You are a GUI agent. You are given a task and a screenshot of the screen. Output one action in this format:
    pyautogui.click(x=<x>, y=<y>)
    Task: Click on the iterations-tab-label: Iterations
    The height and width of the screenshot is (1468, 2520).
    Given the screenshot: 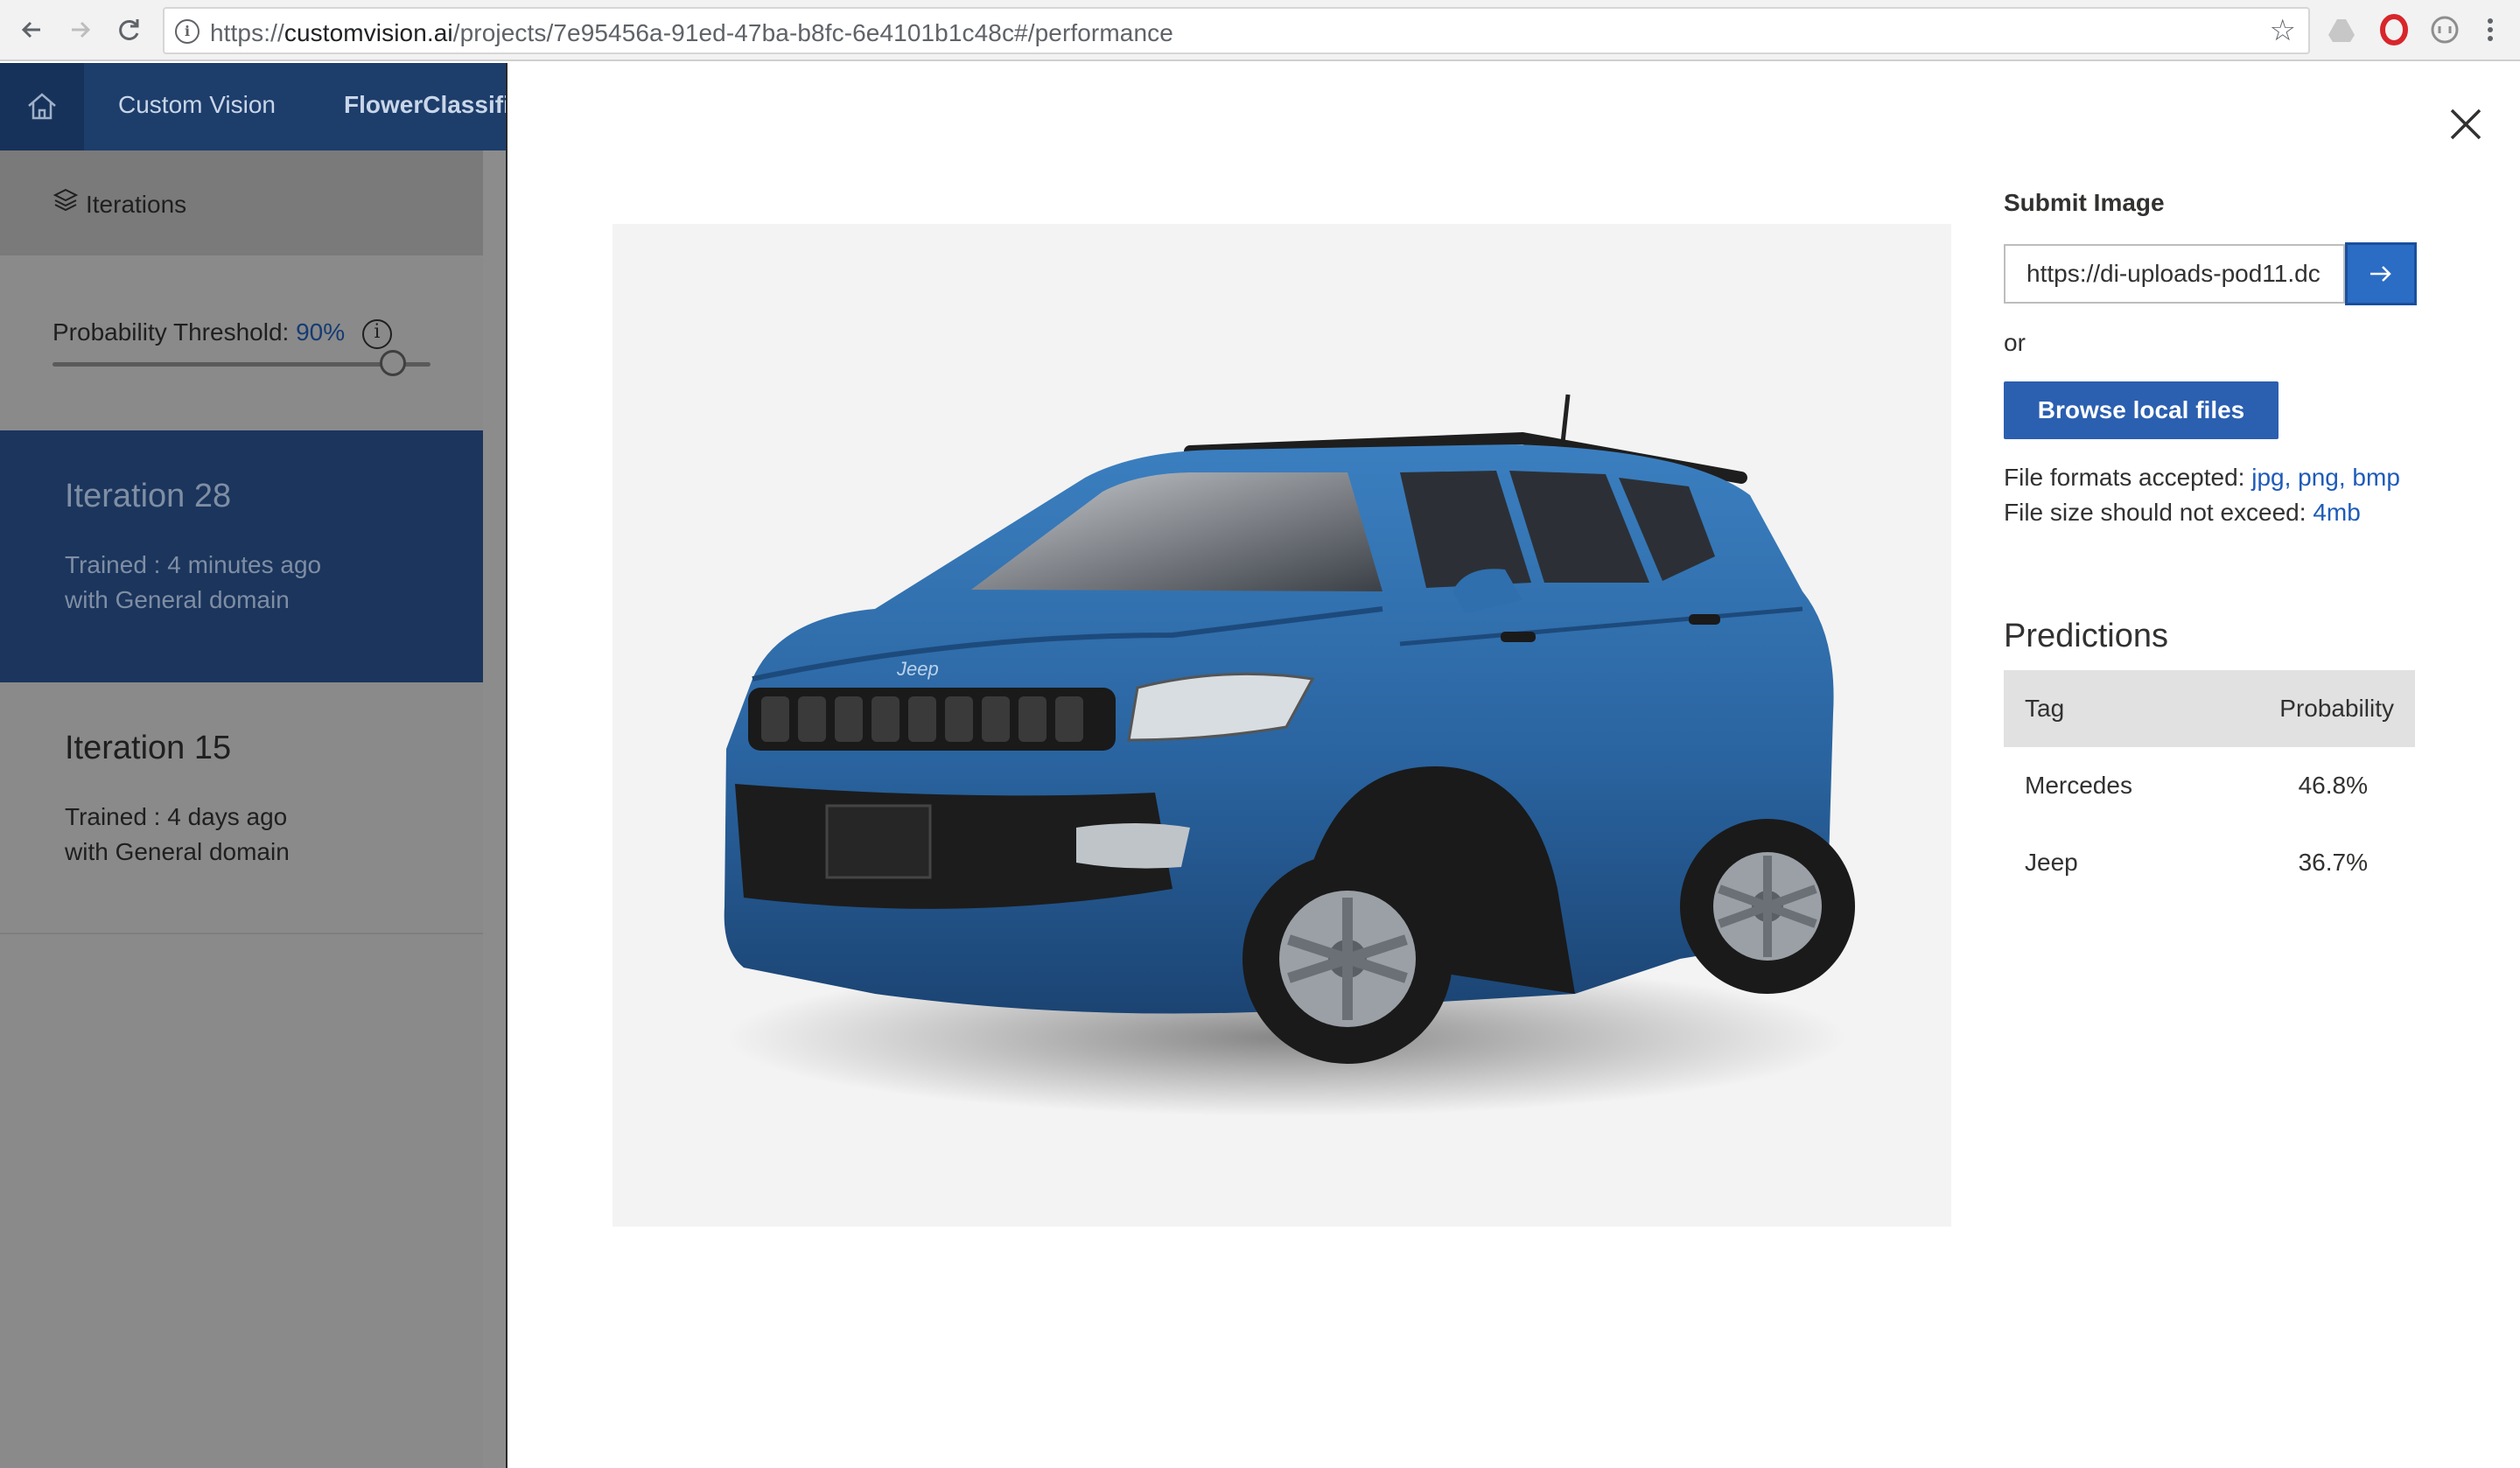 What is the action you would take?
    pyautogui.click(x=136, y=204)
    